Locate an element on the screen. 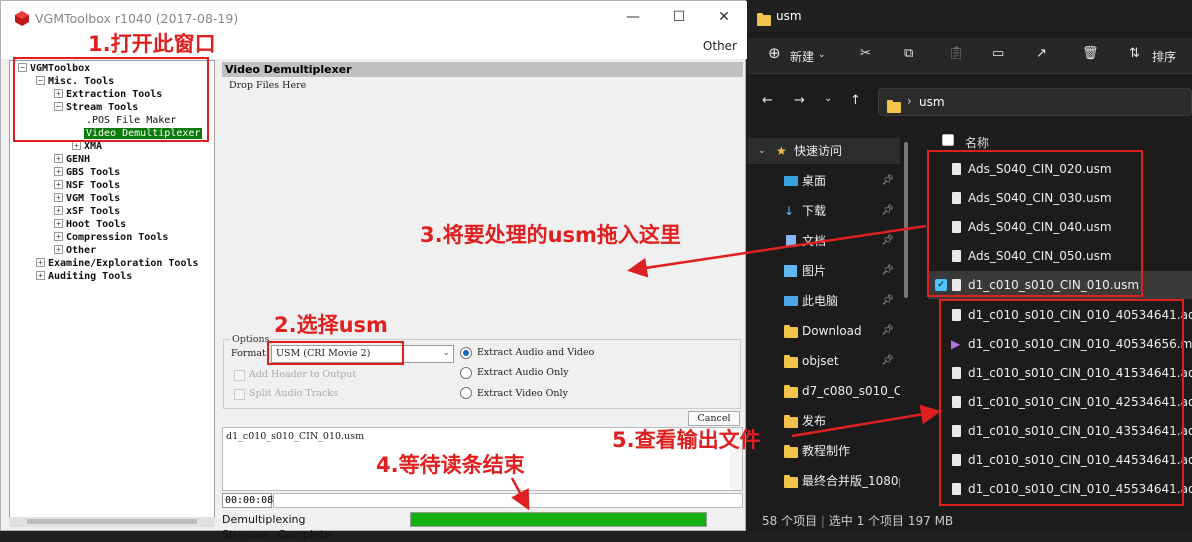 The height and width of the screenshot is (542, 1192). arrow-to-drop-zone is located at coordinates (777, 251).